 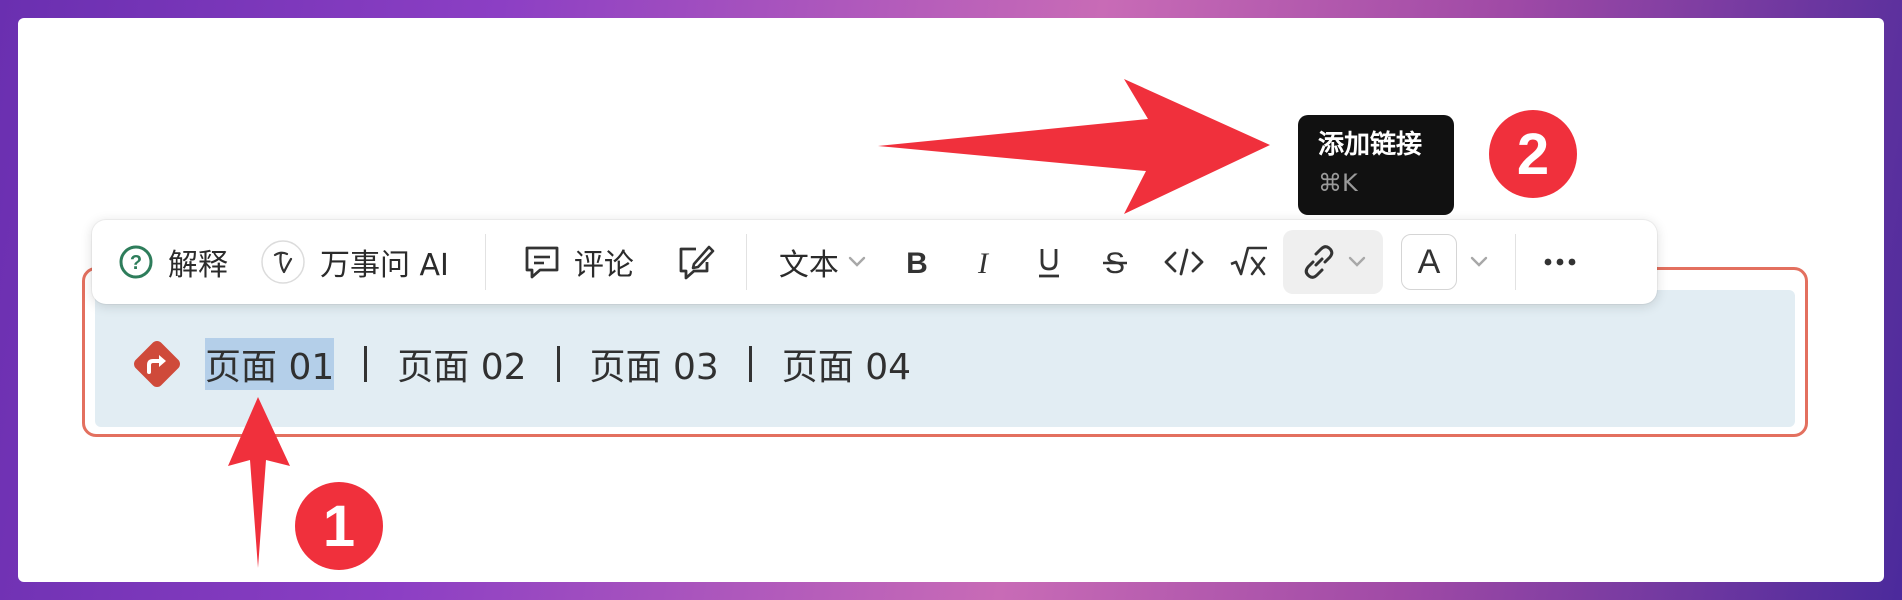 What do you see at coordinates (283, 262) in the screenshot?
I see `ai-spark-icon` at bounding box center [283, 262].